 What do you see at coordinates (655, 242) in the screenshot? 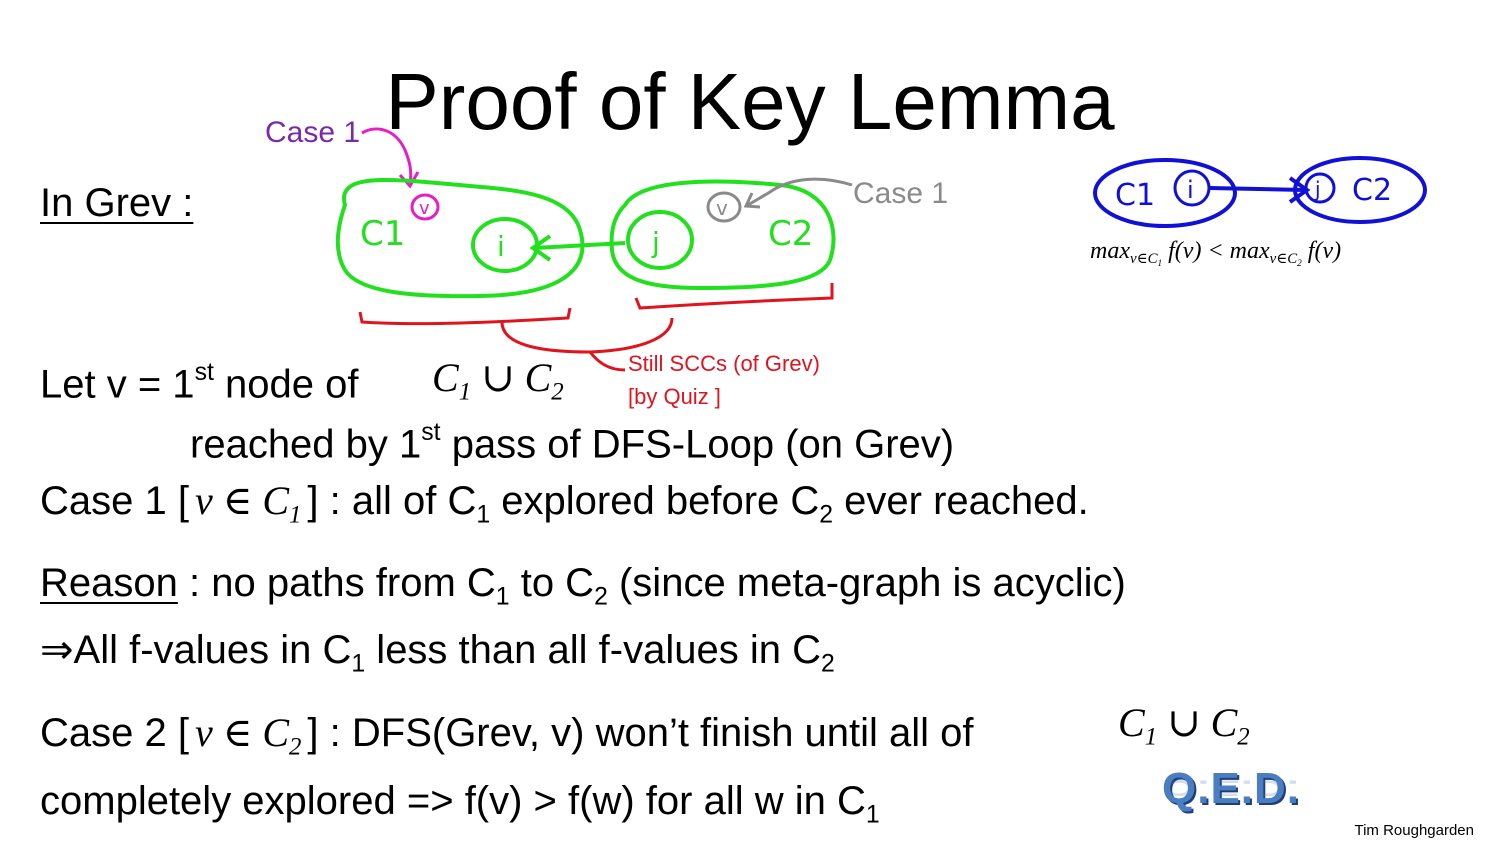
I see `node-j-label: j` at bounding box center [655, 242].